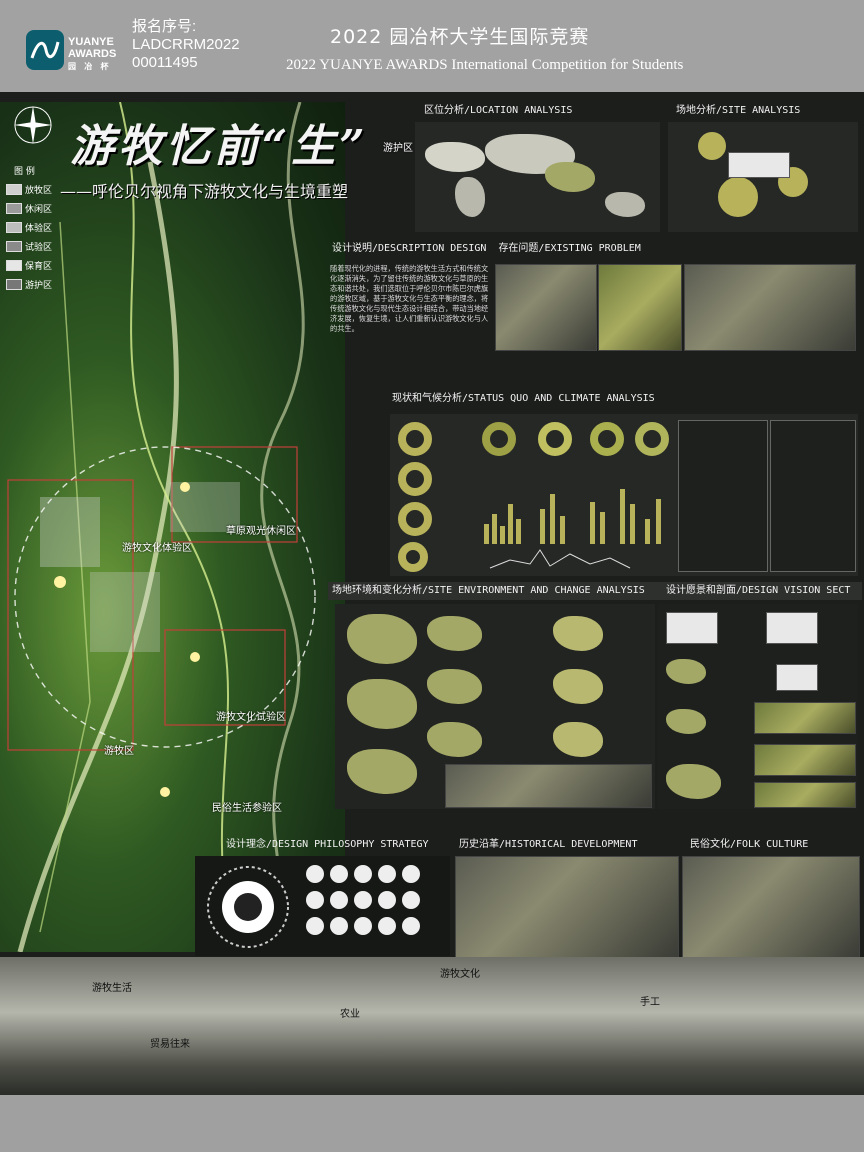 The image size is (864, 1152). I want to click on site-environment-diagrams, so click(495, 706).